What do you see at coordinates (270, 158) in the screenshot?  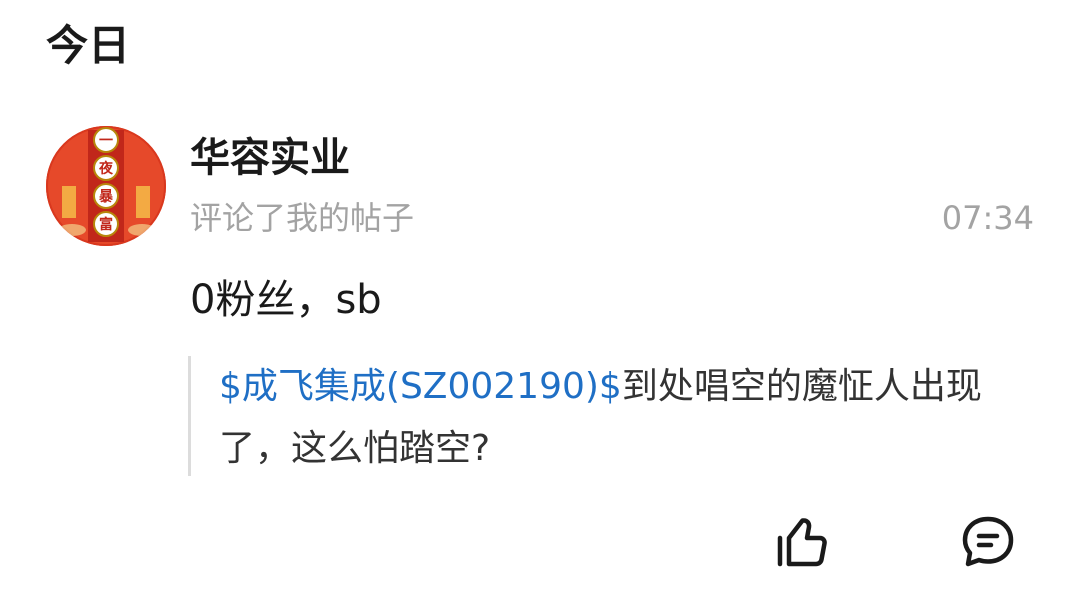 I see `username: 华容实业` at bounding box center [270, 158].